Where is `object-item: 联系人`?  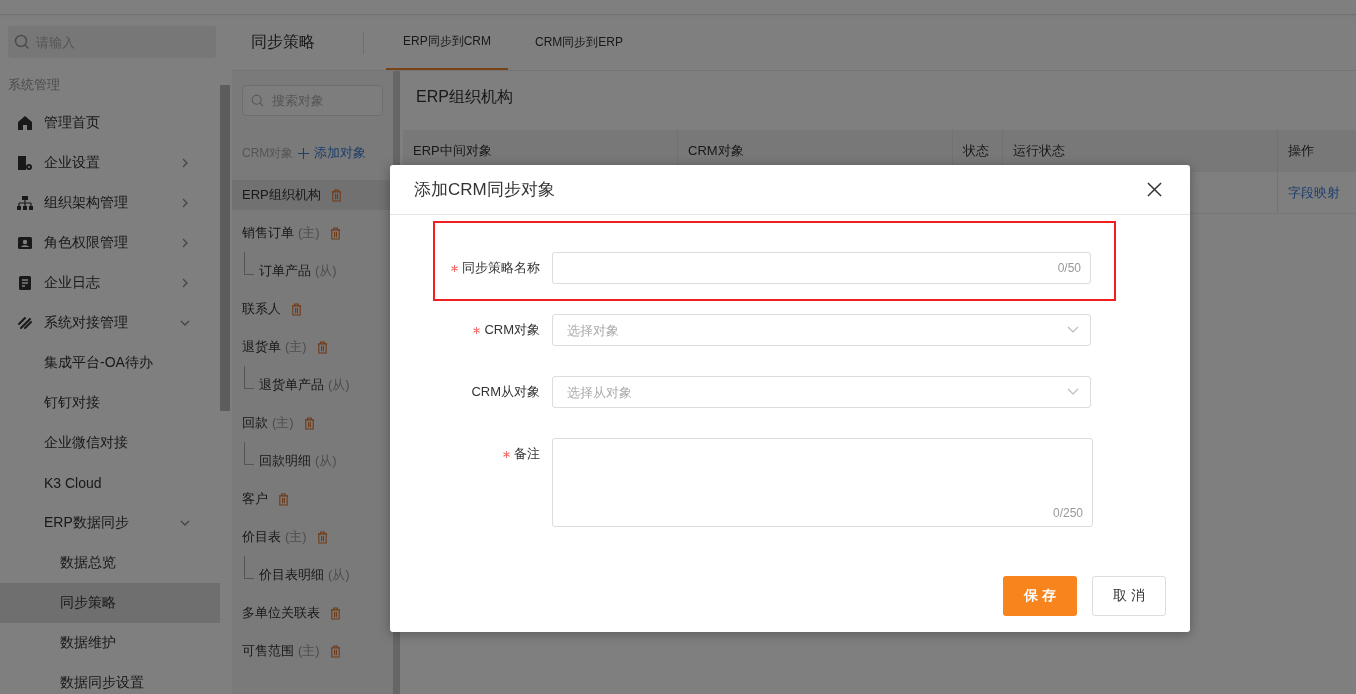
object-item: 联系人 is located at coordinates (312, 309).